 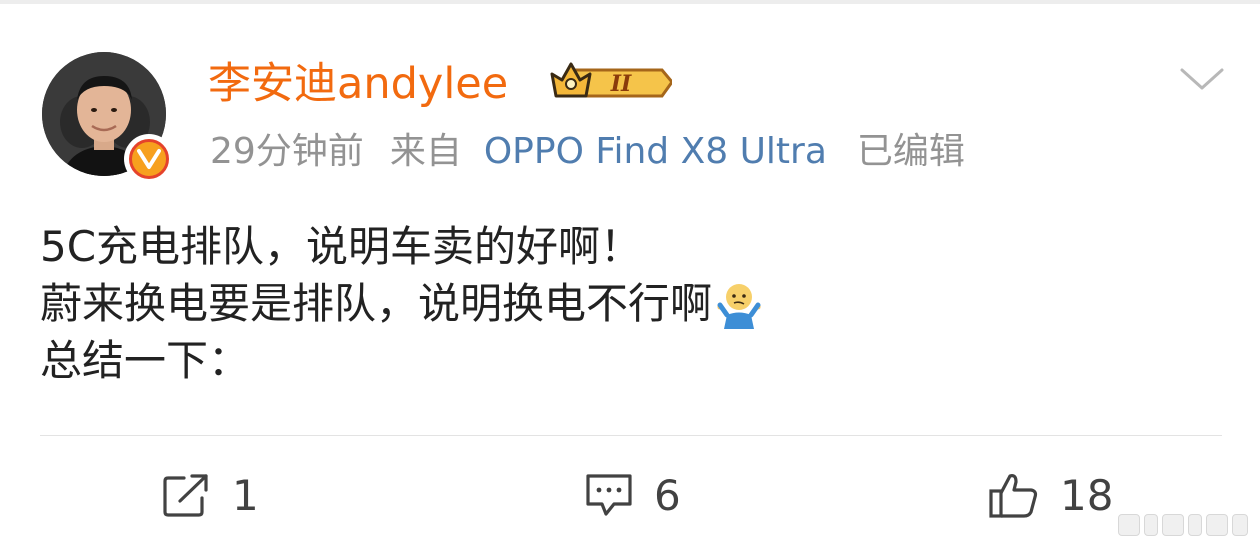 I want to click on post-time: 29分钟前, so click(x=287, y=151).